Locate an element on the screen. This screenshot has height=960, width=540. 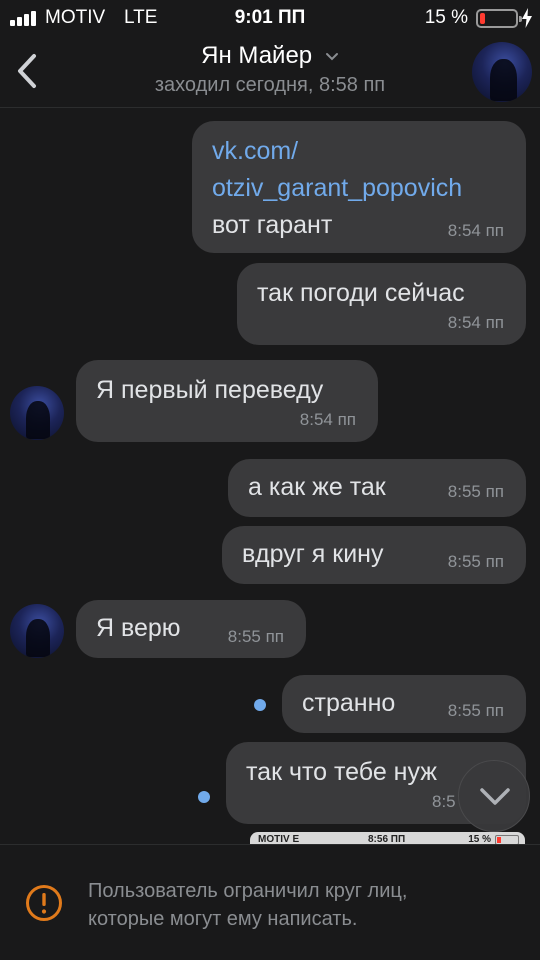
battery-percent: 15 % is located at coordinates (446, 17).